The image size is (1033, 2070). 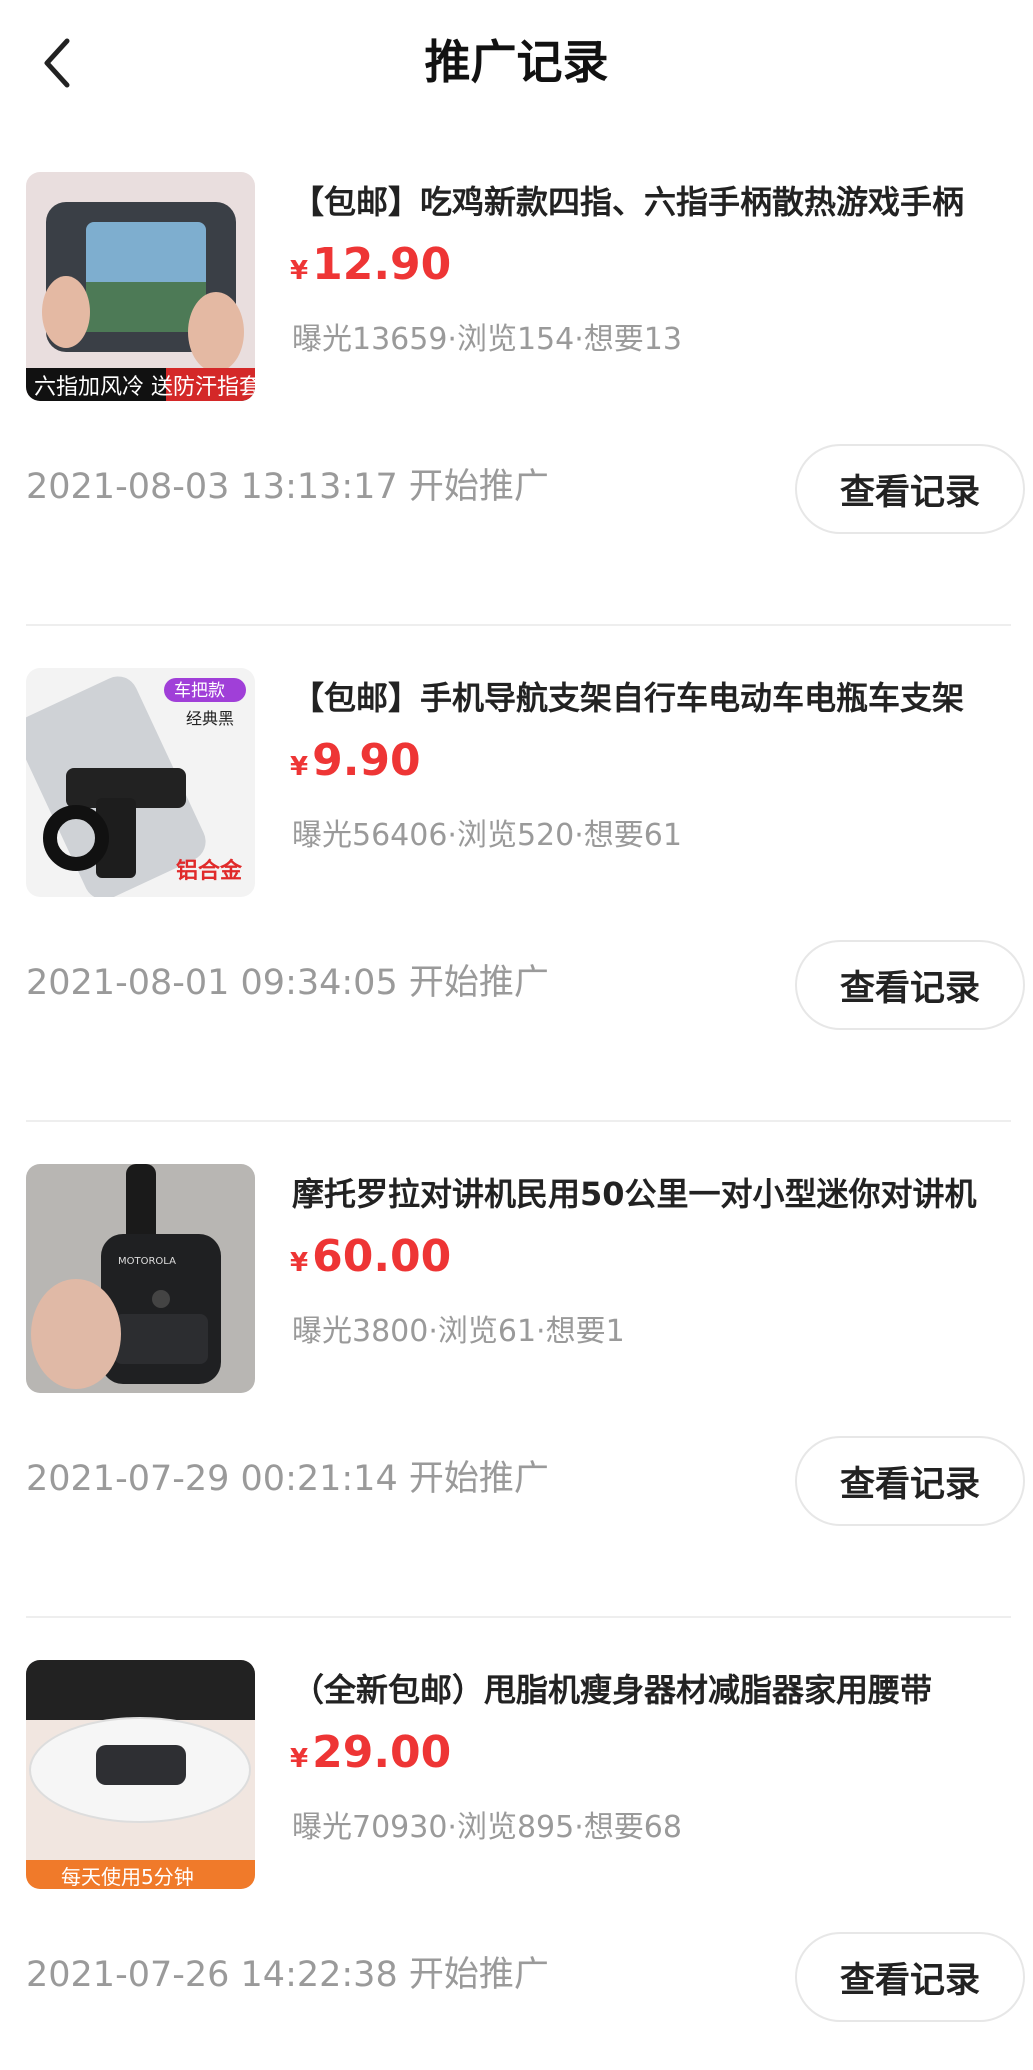 I want to click on product-price: ¥29.00, so click(x=371, y=1752).